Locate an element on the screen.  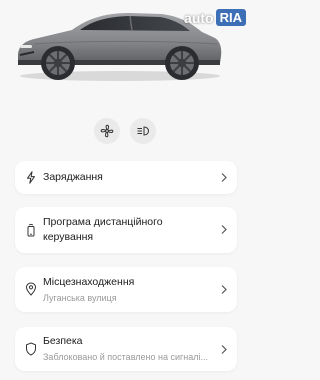
menu-item-subtitle: Луганська вулиця is located at coordinates (80, 298).